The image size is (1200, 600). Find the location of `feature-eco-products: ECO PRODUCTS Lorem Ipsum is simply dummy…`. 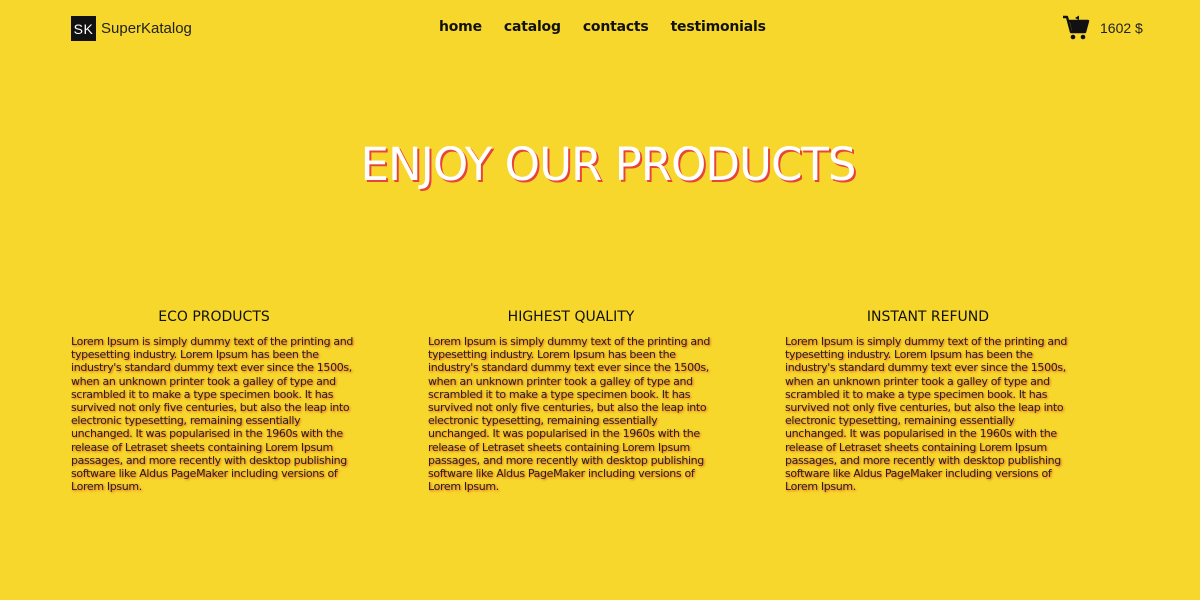

feature-eco-products: ECO PRODUCTS Lorem Ipsum is simply dummy… is located at coordinates (216, 401).